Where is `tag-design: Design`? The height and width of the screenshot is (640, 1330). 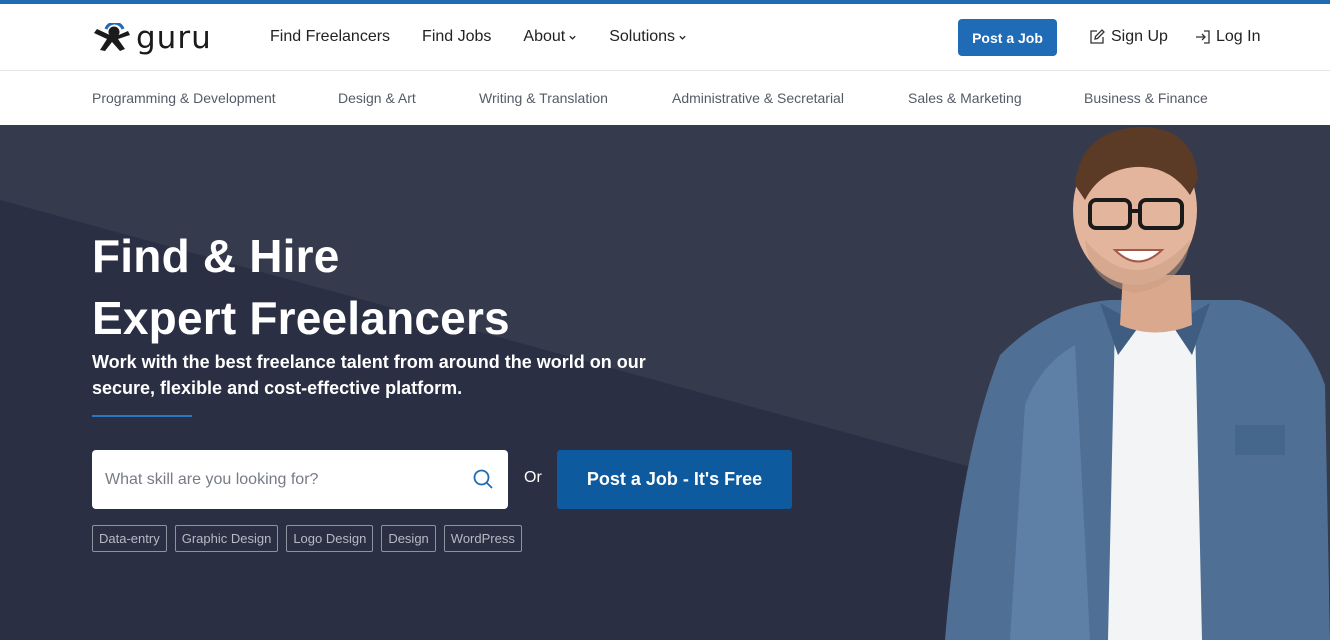 tag-design: Design is located at coordinates (408, 538).